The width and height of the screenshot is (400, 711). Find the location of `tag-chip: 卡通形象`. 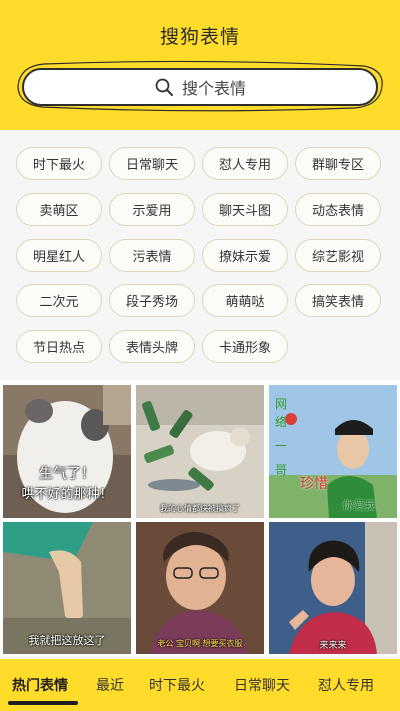

tag-chip: 卡通形象 is located at coordinates (245, 346).